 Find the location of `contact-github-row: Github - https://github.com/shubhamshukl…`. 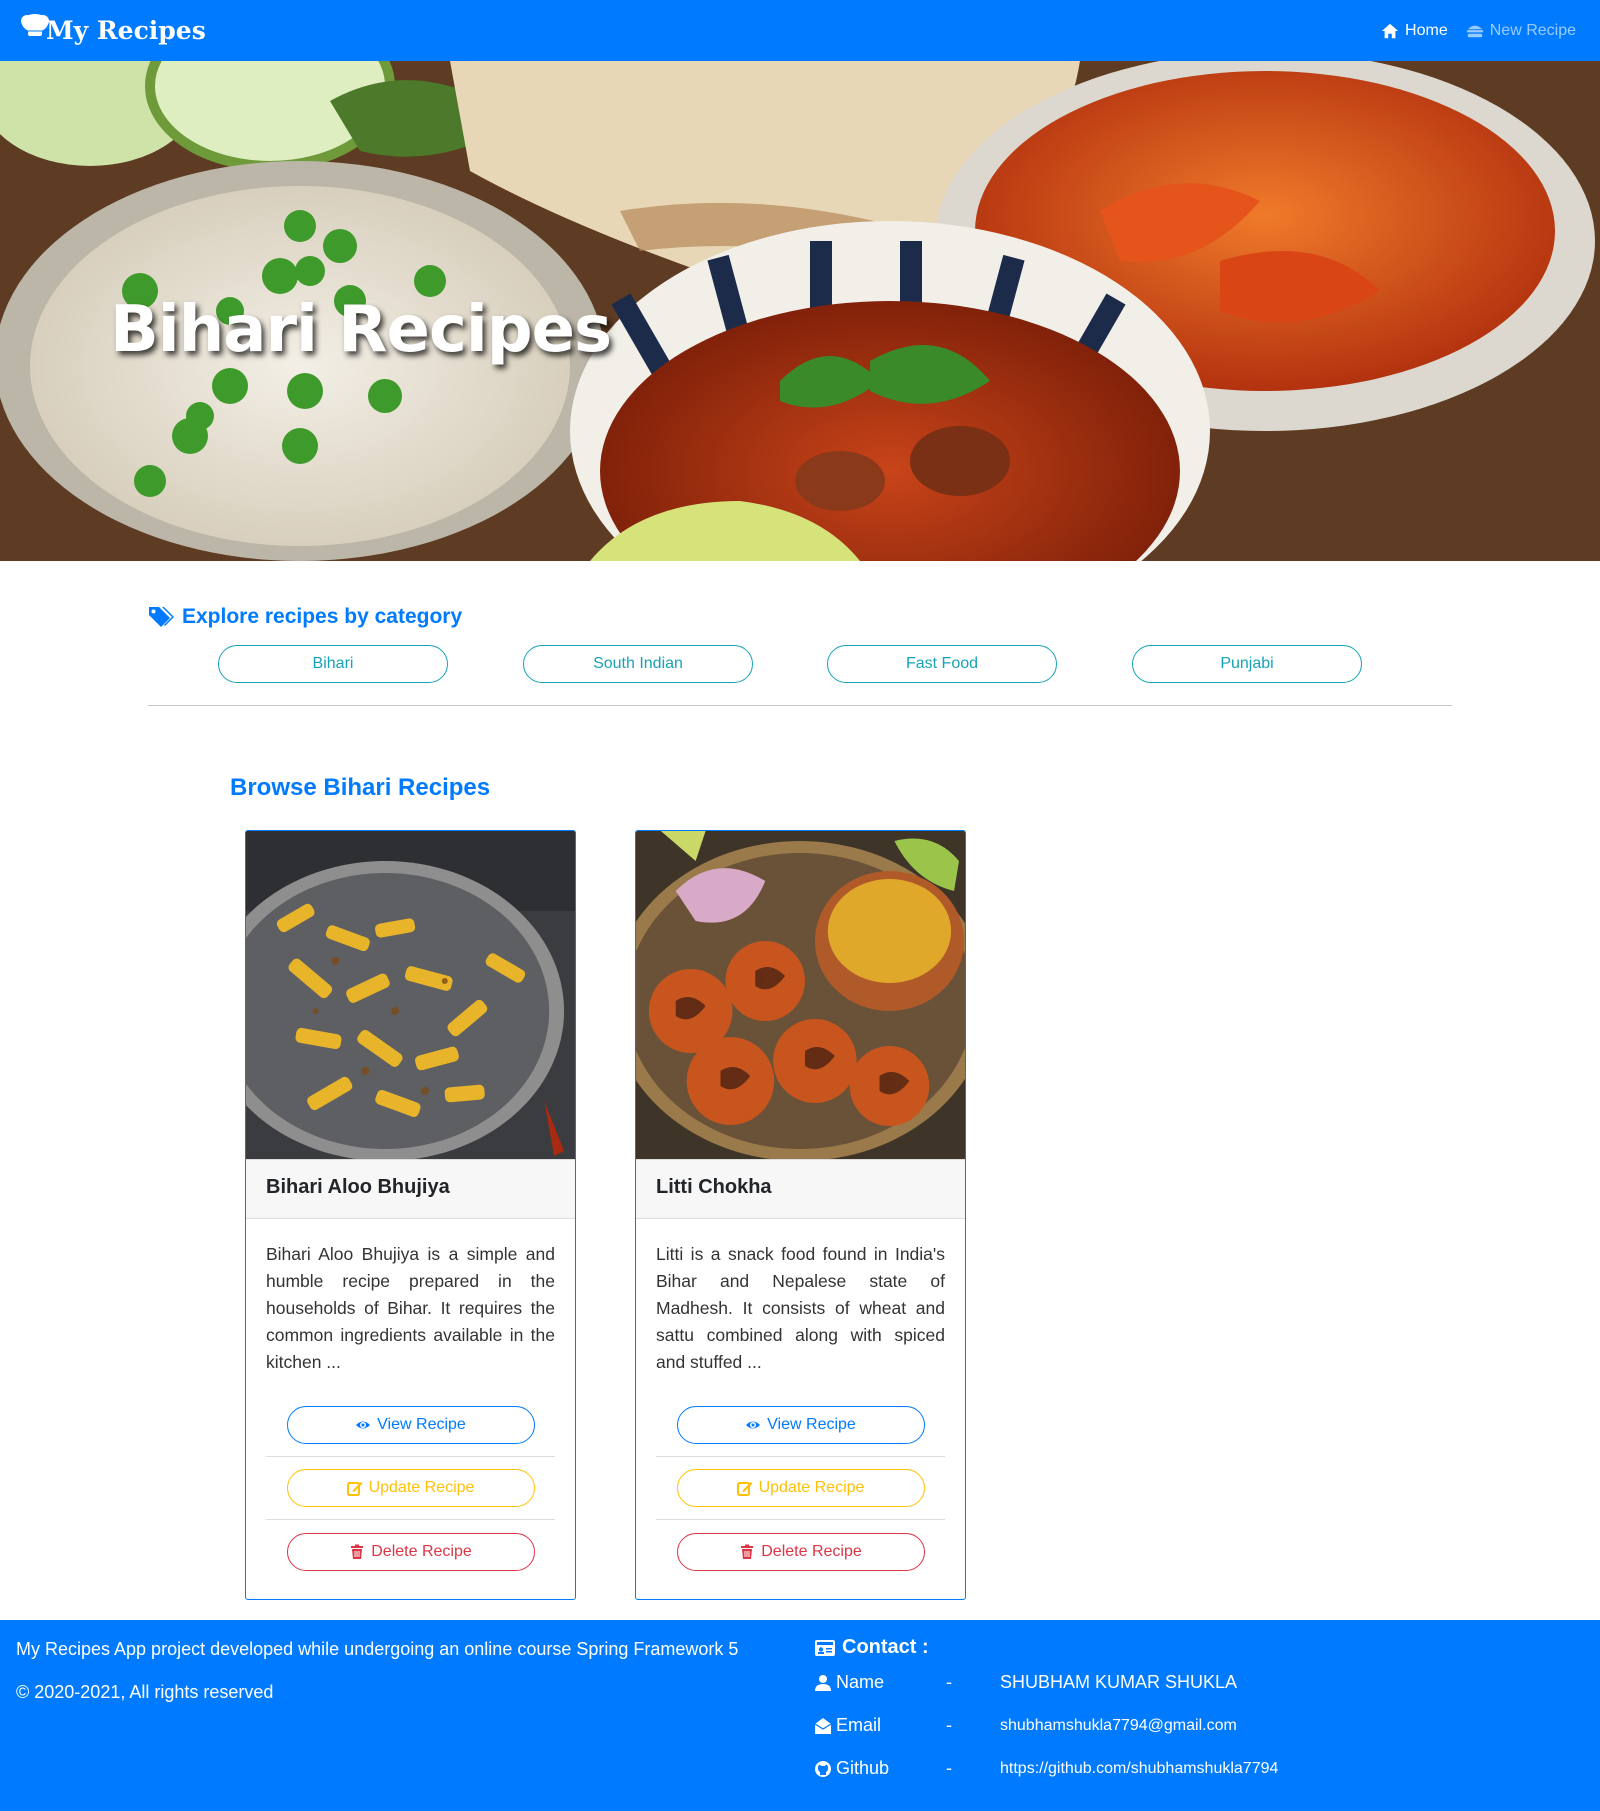

contact-github-row: Github - https://github.com/shubhamshukl… is located at coordinates (1046, 1768).